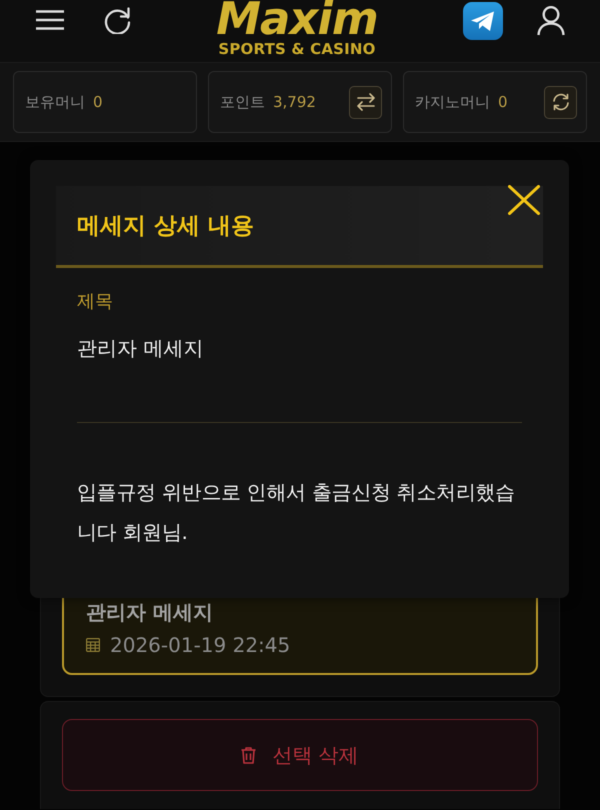 The image size is (600, 810). I want to click on refresh-button, so click(560, 102).